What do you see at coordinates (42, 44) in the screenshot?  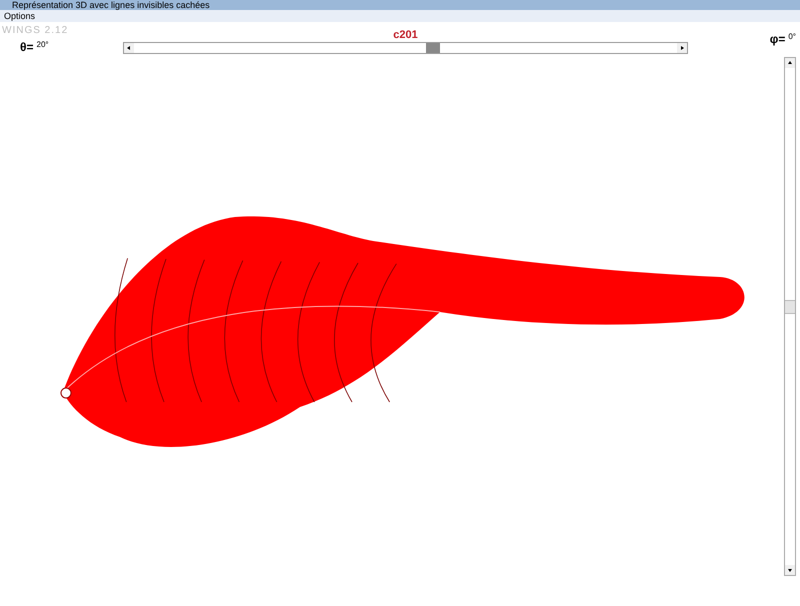 I see `theta-value: 20°` at bounding box center [42, 44].